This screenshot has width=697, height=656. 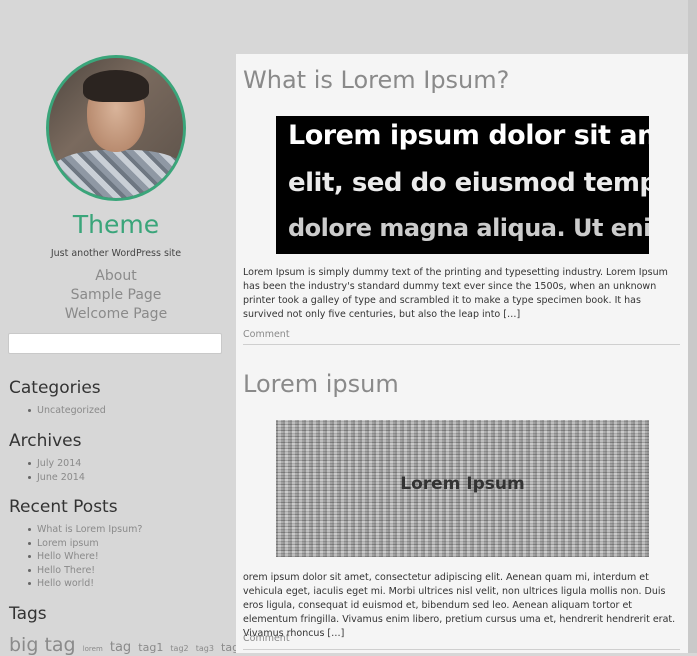 What do you see at coordinates (116, 314) in the screenshot?
I see `nav-welcome-page: Welcome Page` at bounding box center [116, 314].